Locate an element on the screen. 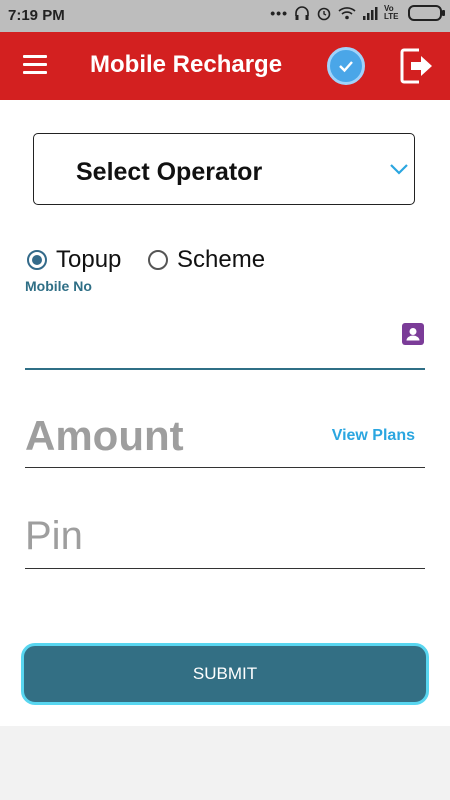 This screenshot has height=800, width=450. pin-input: Pin is located at coordinates (225, 534).